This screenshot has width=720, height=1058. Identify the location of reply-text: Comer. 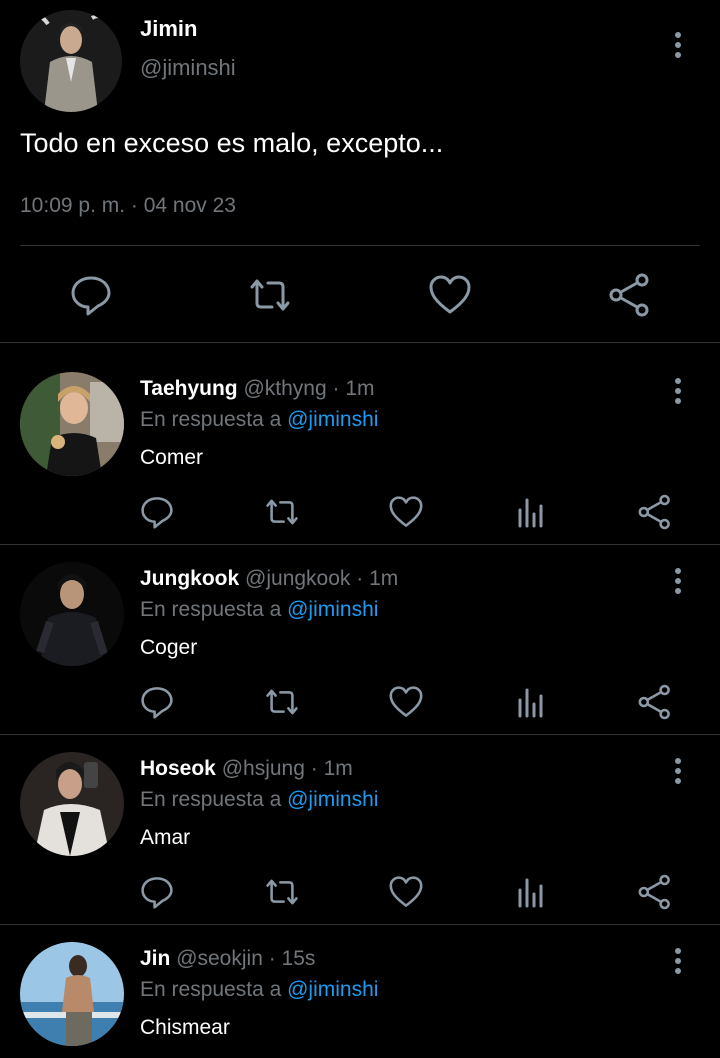
(172, 457).